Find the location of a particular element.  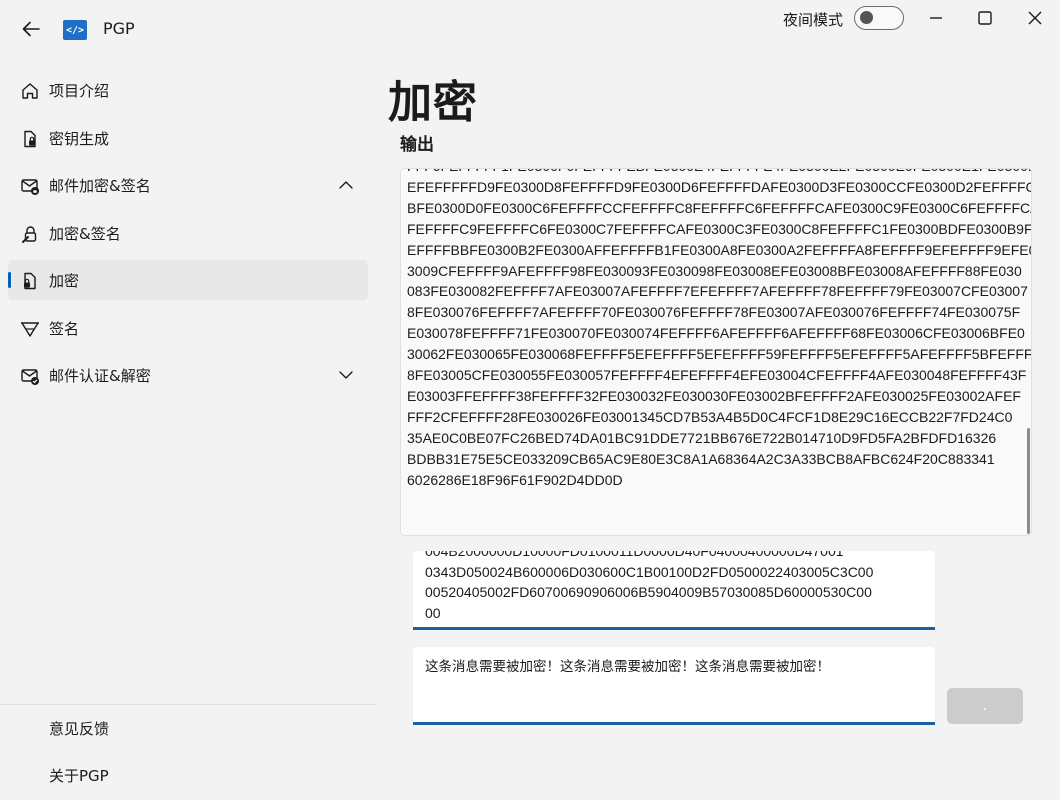

maximize-button is located at coordinates (985, 18).